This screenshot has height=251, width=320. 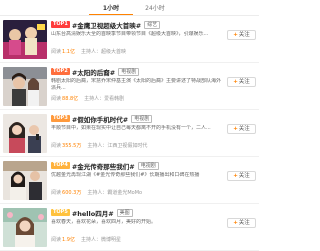 What do you see at coordinates (115, 193) in the screenshot?
I see `host-text: 主持人：霸道金光MoMo` at bounding box center [115, 193].